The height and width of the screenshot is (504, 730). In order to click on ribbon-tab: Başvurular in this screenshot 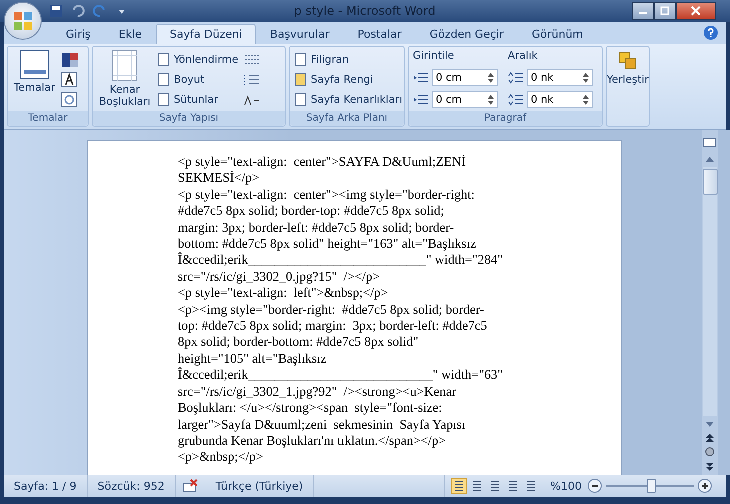, I will do `click(300, 34)`.